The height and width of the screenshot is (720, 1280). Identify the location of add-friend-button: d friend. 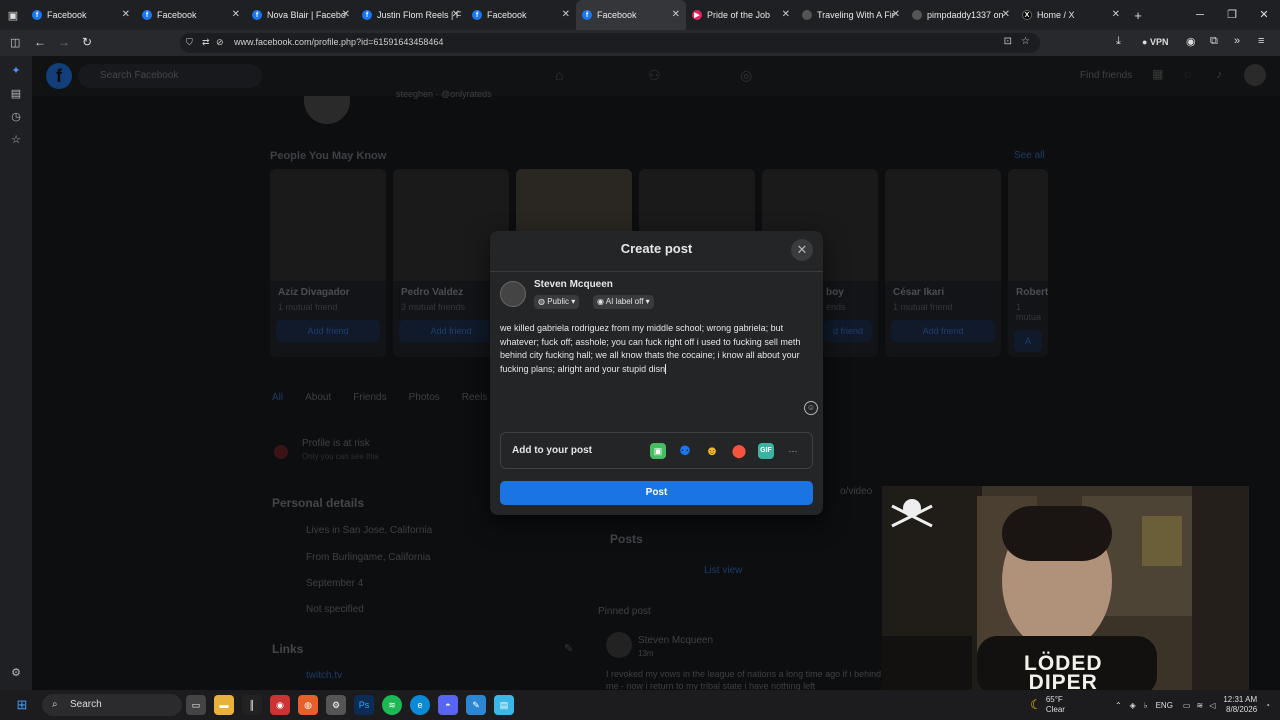
(848, 331).